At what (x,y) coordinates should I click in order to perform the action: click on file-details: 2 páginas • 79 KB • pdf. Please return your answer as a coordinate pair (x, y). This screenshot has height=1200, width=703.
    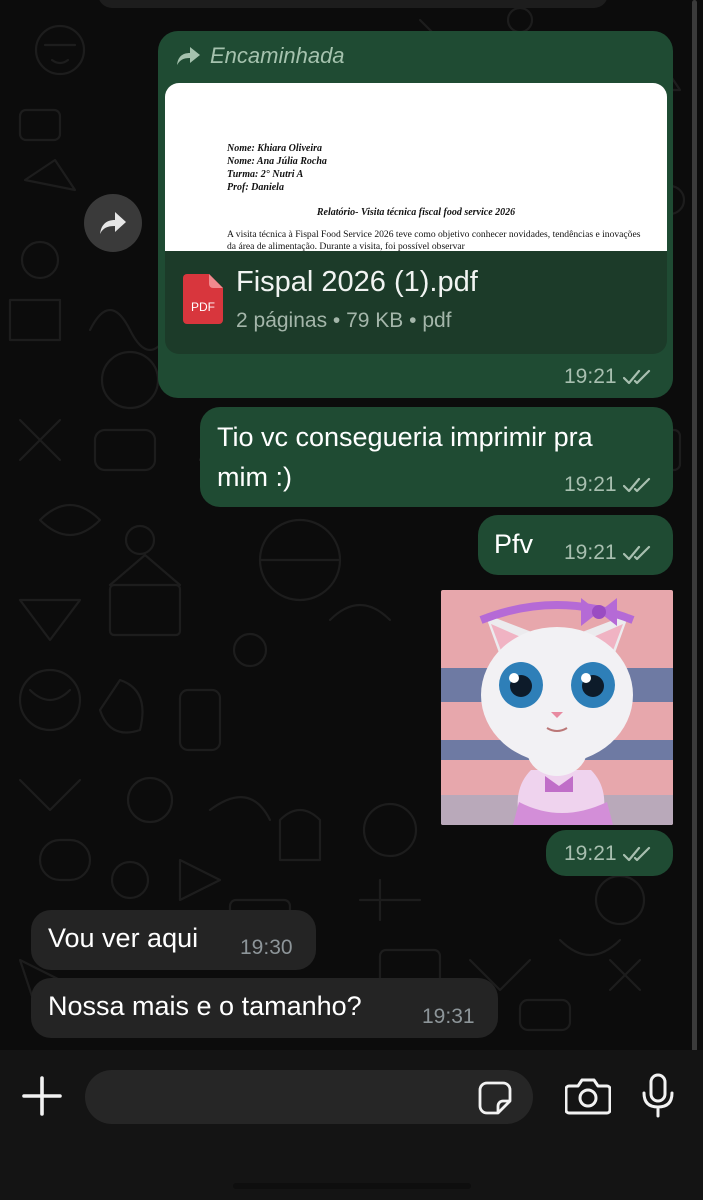
    Looking at the image, I should click on (344, 320).